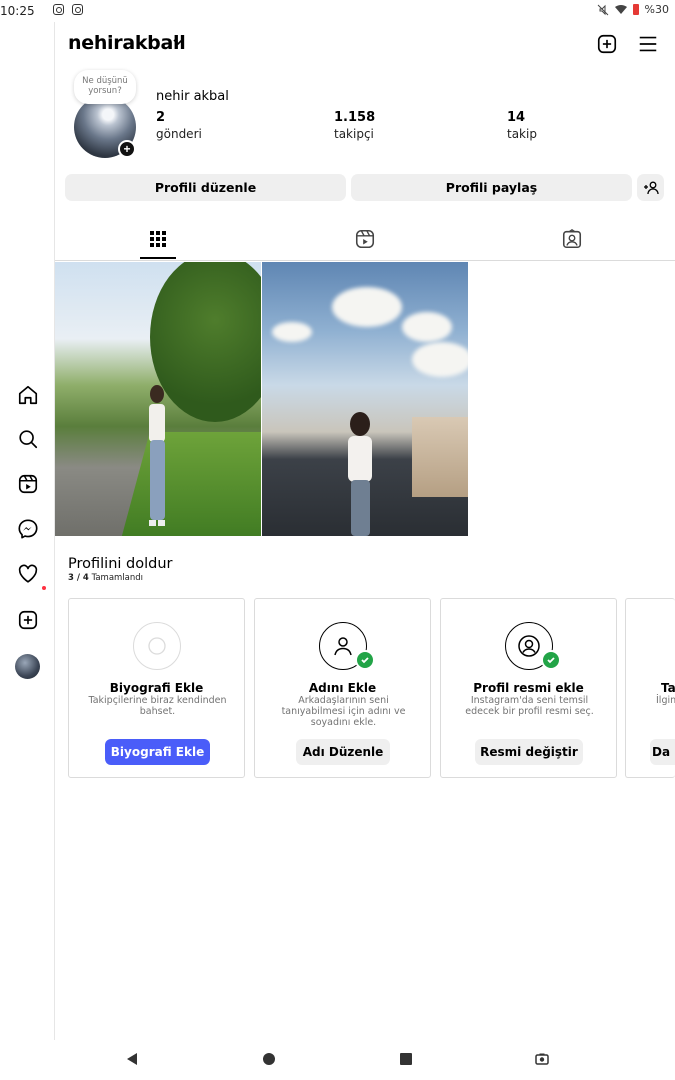 This screenshot has height=1080, width=675. What do you see at coordinates (28, 395) in the screenshot?
I see `home-icon` at bounding box center [28, 395].